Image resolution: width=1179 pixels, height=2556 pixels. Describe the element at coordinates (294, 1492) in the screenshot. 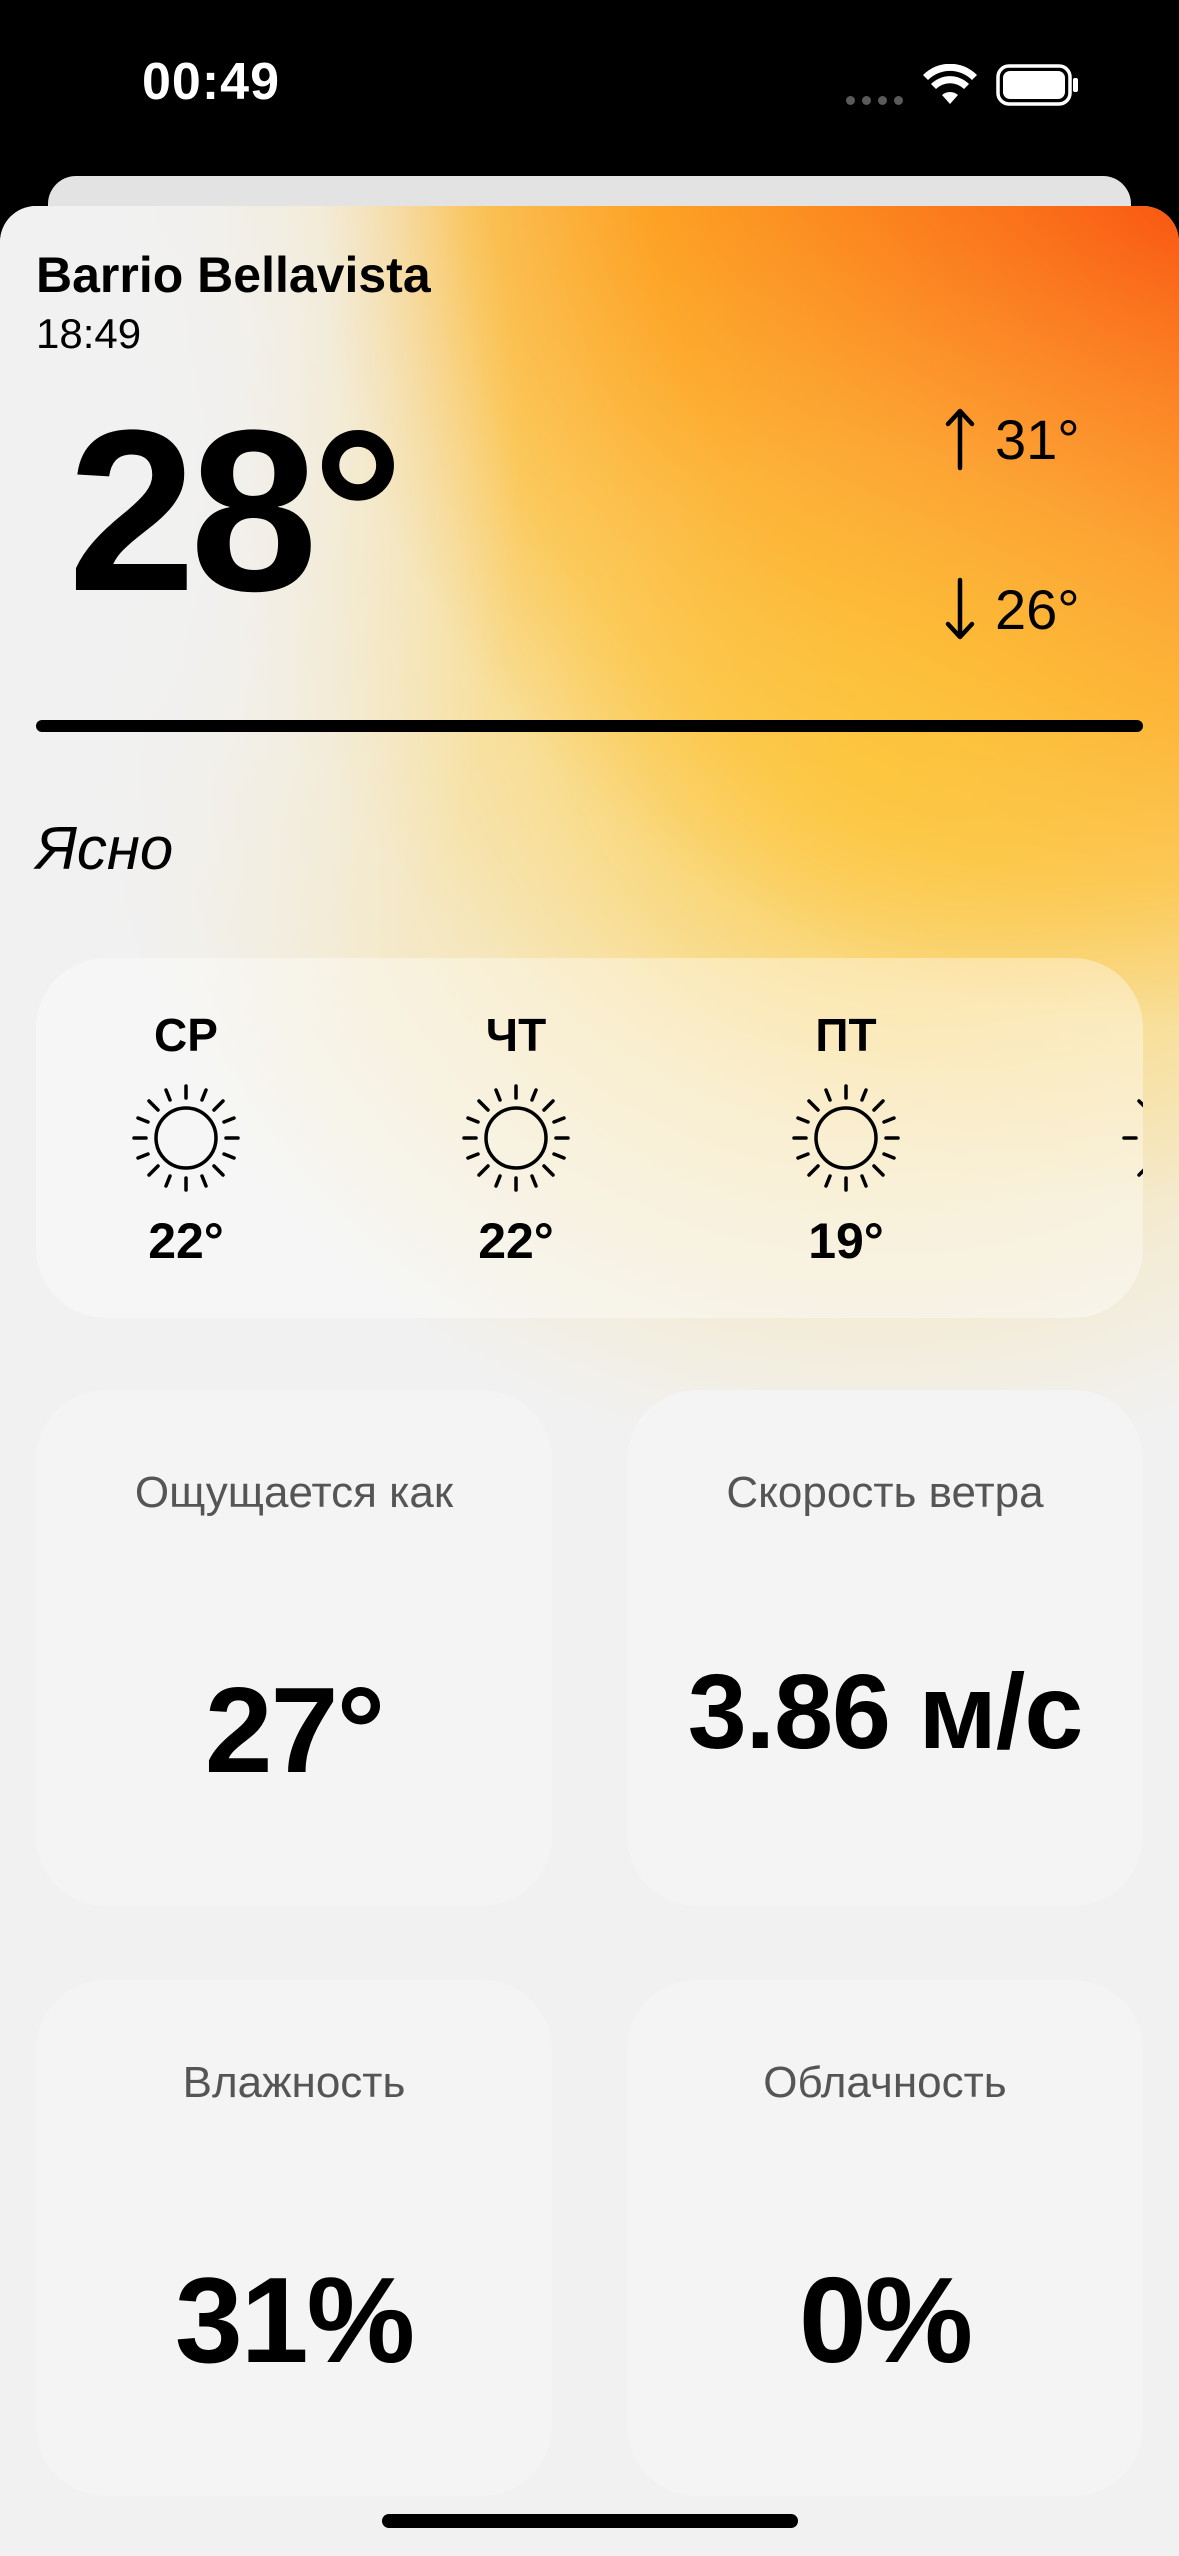

I see `feels-like-label: Ощущается как` at that location.